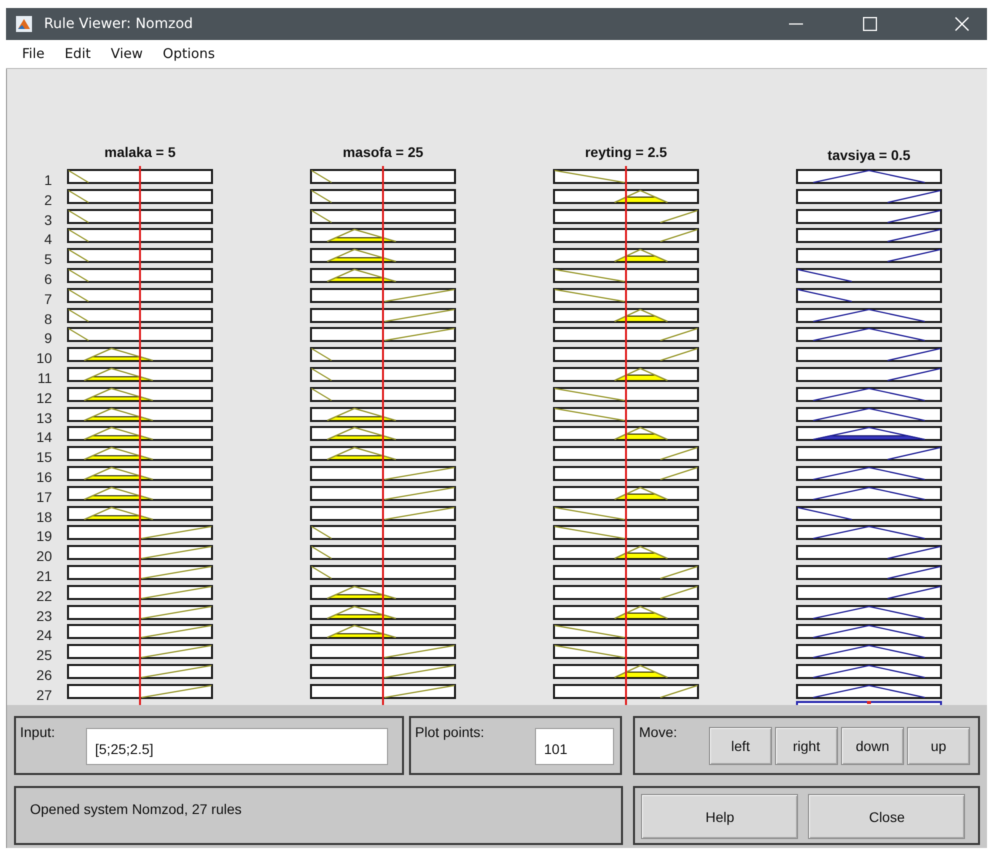 The height and width of the screenshot is (851, 992). Describe the element at coordinates (43, 635) in the screenshot. I see `rule-number: 24` at that location.